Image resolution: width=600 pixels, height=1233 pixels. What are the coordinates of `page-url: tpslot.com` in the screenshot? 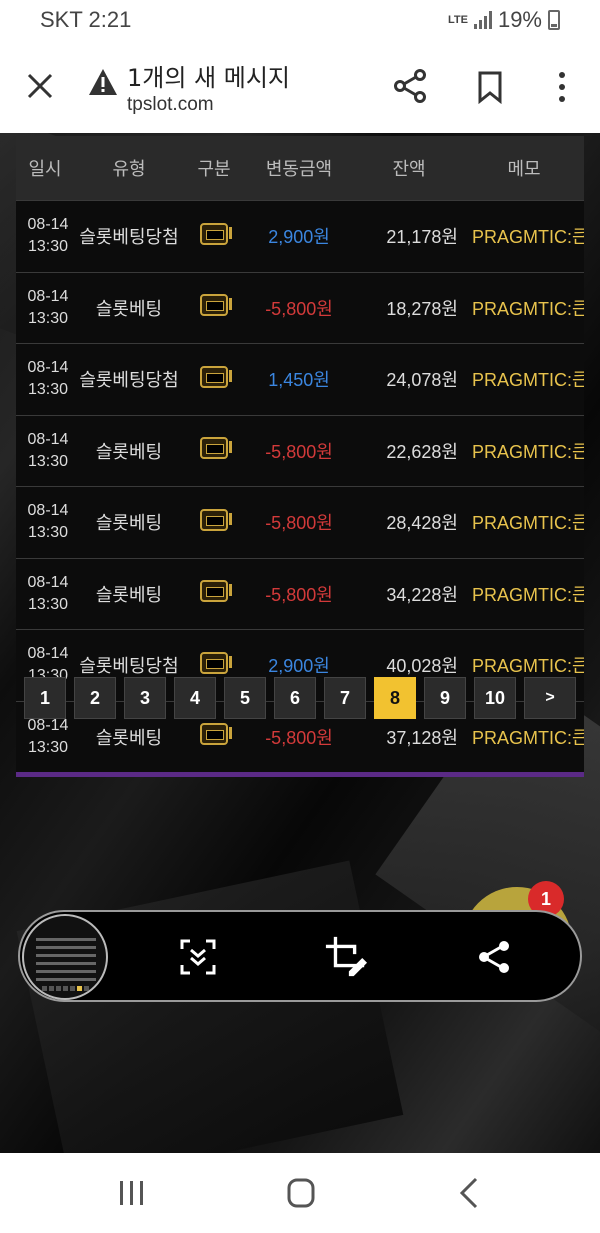 It's located at (170, 105).